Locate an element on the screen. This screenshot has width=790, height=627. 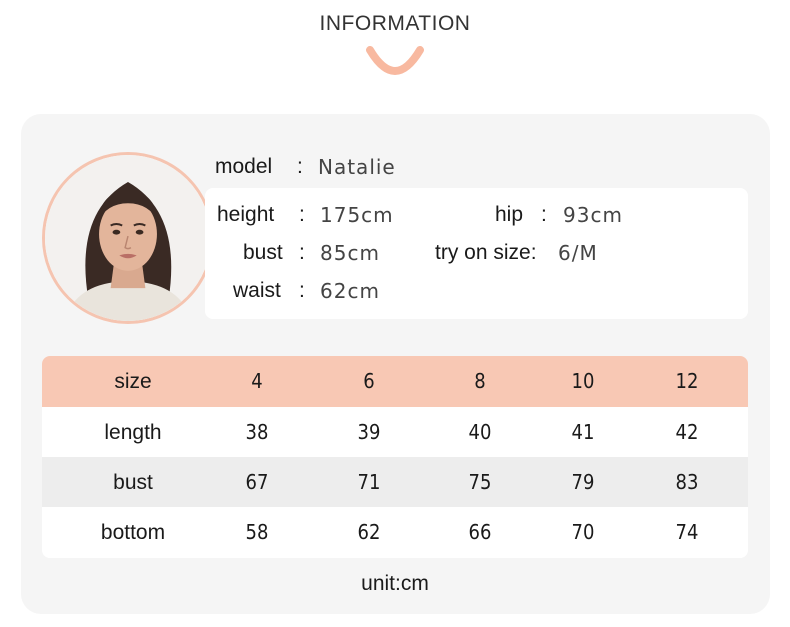
model-label: model is located at coordinates (244, 166).